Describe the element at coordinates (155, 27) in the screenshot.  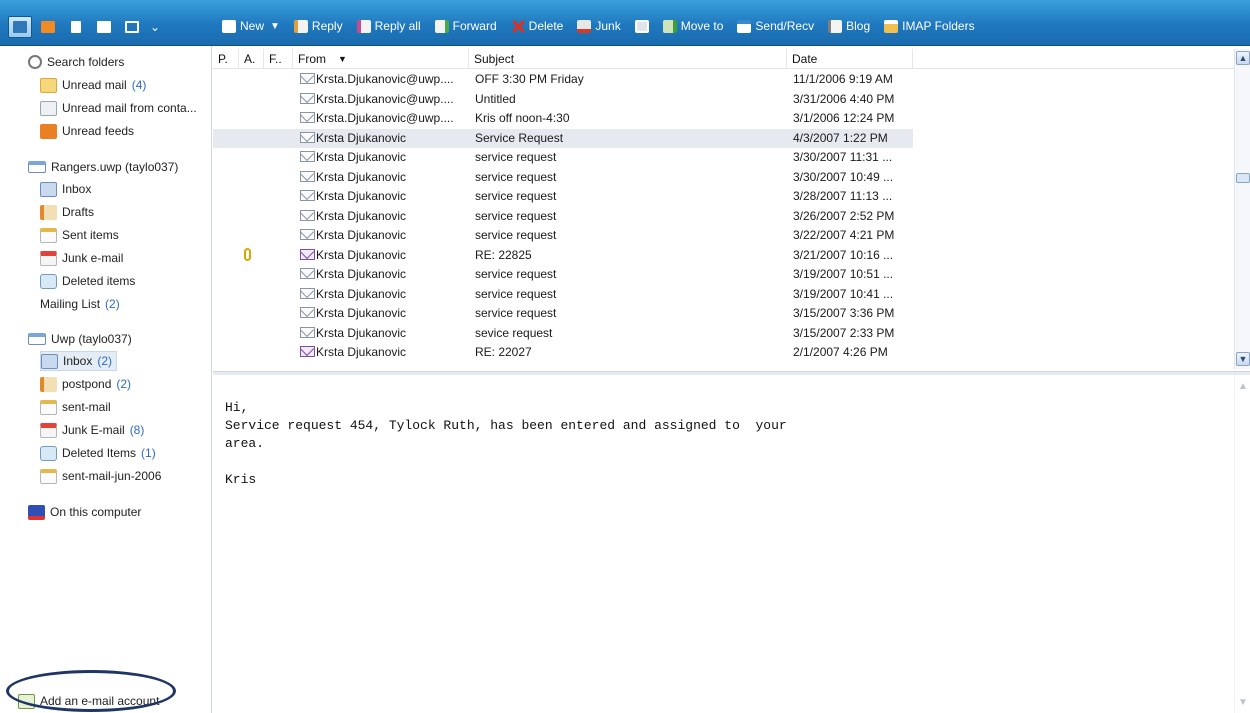
I see `view-menu-chevron-icon: ⌄` at that location.